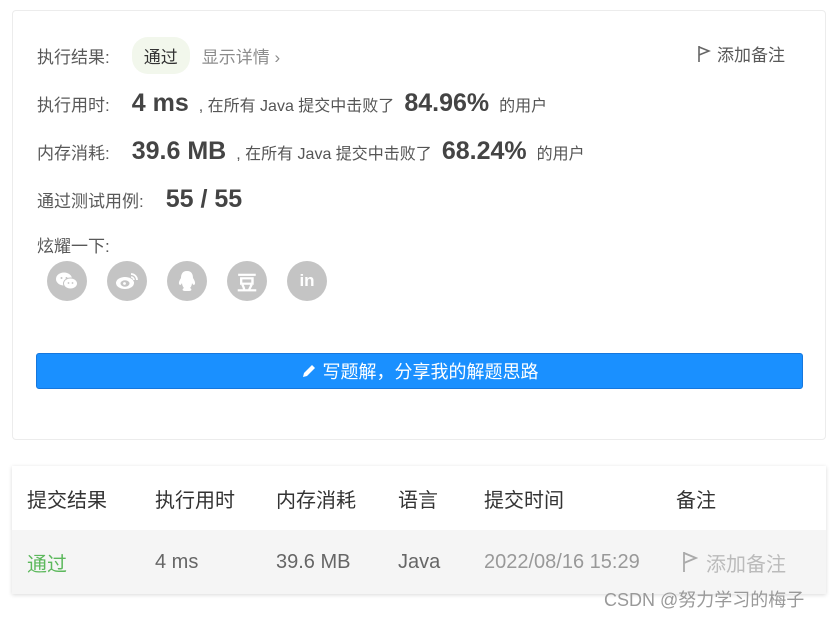 Image resolution: width=830 pixels, height=617 pixels. What do you see at coordinates (751, 55) in the screenshot?
I see `add-note-label: 添加备注` at bounding box center [751, 55].